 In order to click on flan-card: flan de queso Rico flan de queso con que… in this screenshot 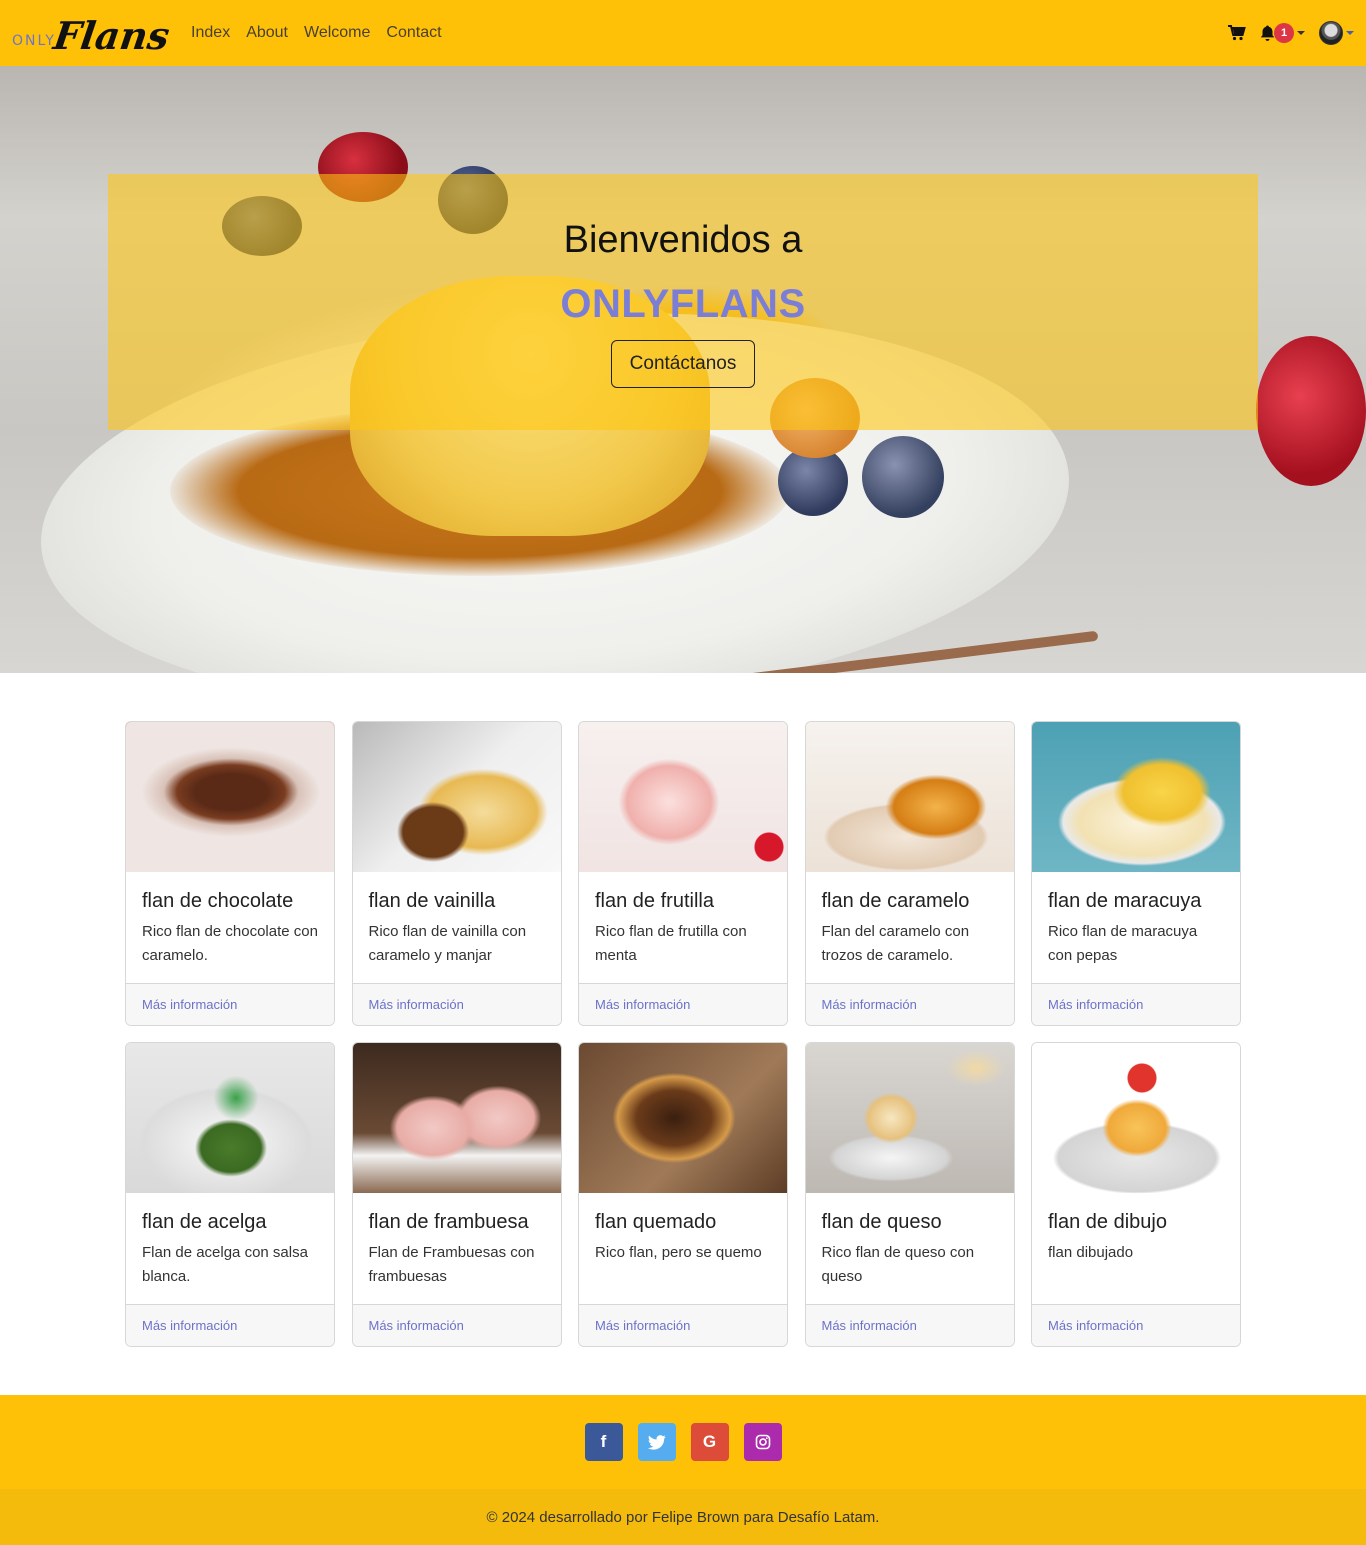, I will do `click(909, 1194)`.